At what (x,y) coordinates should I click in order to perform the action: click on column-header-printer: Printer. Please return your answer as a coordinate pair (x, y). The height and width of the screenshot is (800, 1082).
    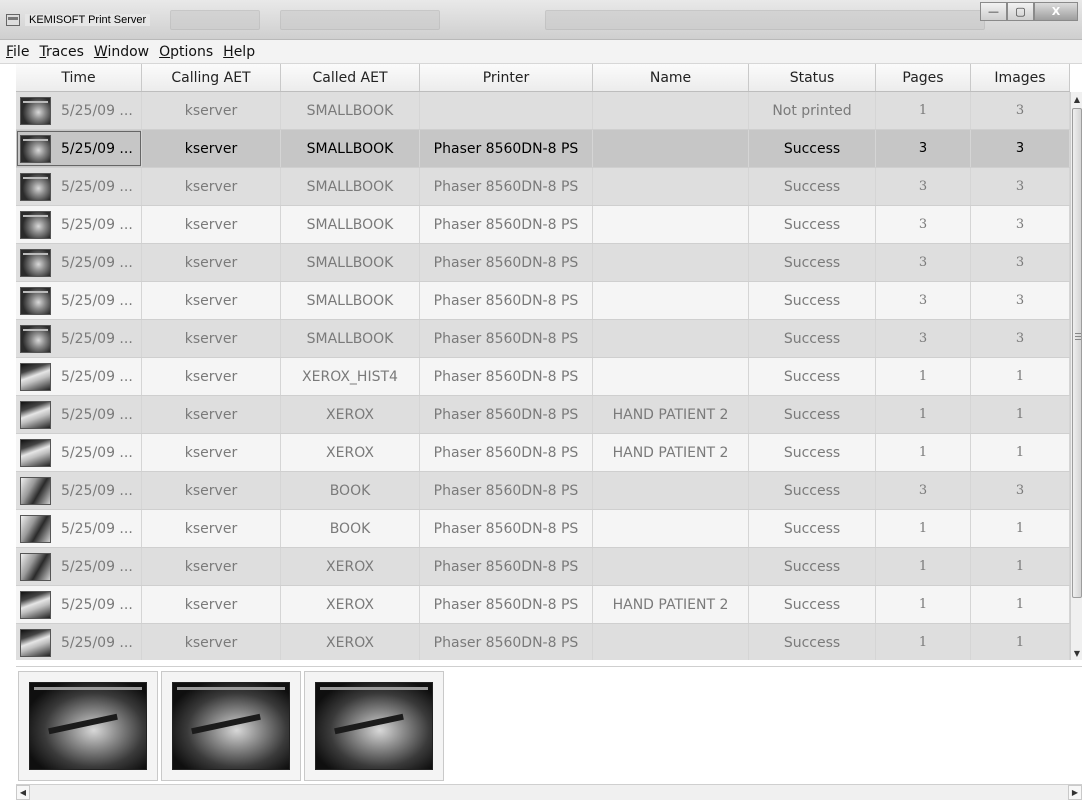
    Looking at the image, I should click on (506, 77).